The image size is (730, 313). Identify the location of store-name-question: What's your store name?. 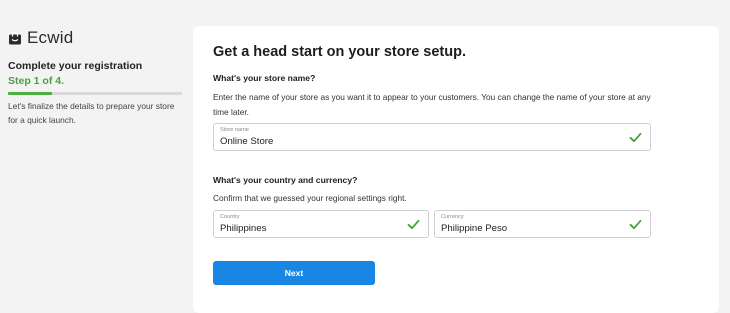
(264, 78).